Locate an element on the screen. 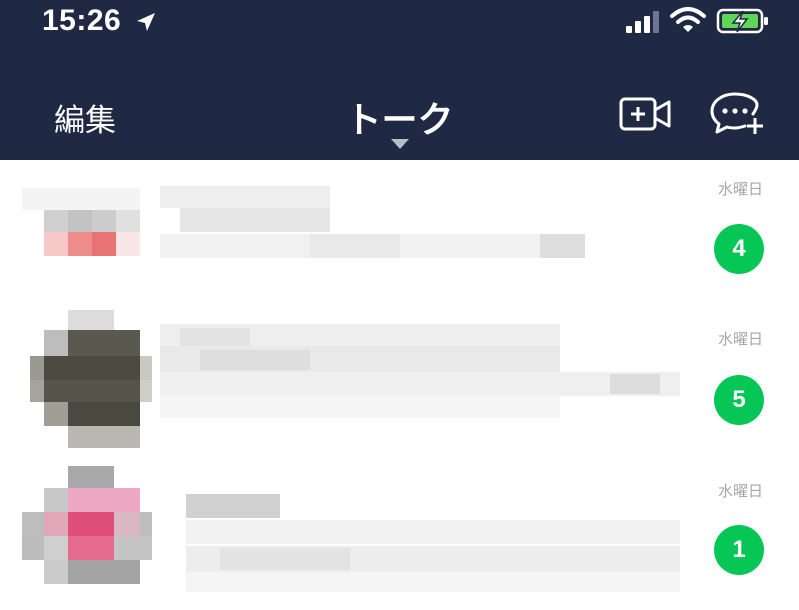 This screenshot has height=610, width=799. unread-badge: 4 is located at coordinates (739, 249).